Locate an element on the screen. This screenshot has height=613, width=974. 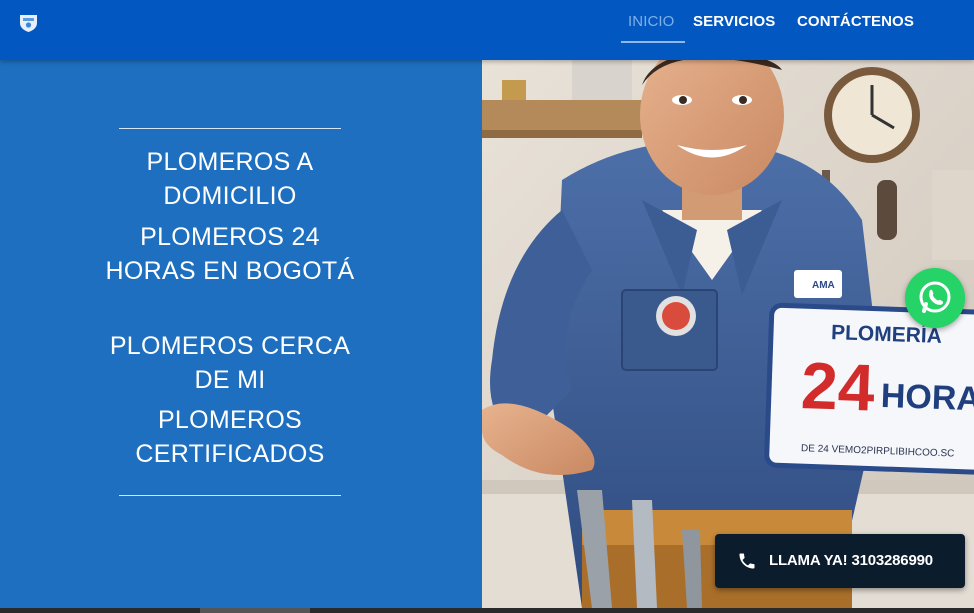
hero-line-certificados: PLOMEROS CERTIFICADOS is located at coordinates (230, 437).